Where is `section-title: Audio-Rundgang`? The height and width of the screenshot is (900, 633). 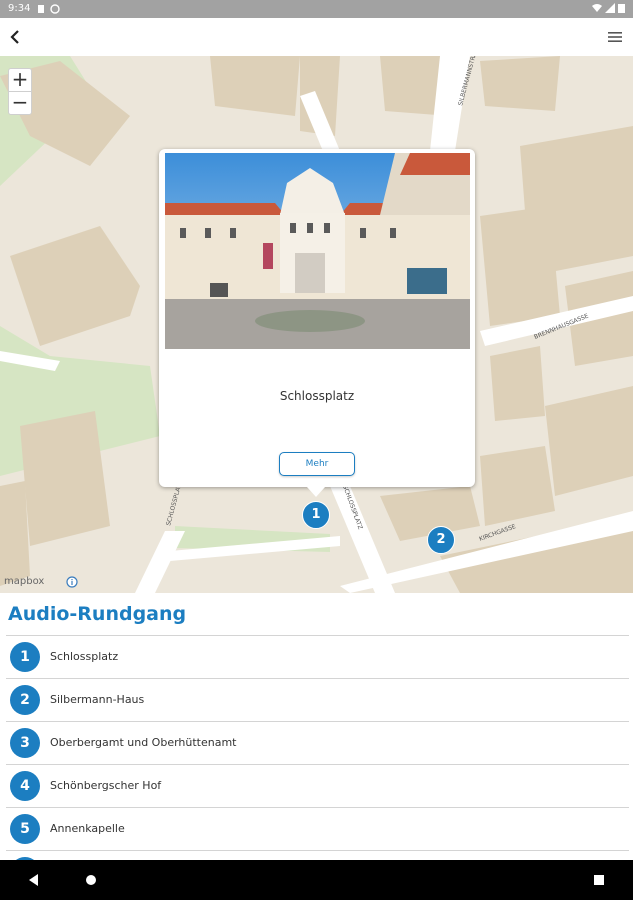
section-title: Audio-Rundgang is located at coordinates (97, 614).